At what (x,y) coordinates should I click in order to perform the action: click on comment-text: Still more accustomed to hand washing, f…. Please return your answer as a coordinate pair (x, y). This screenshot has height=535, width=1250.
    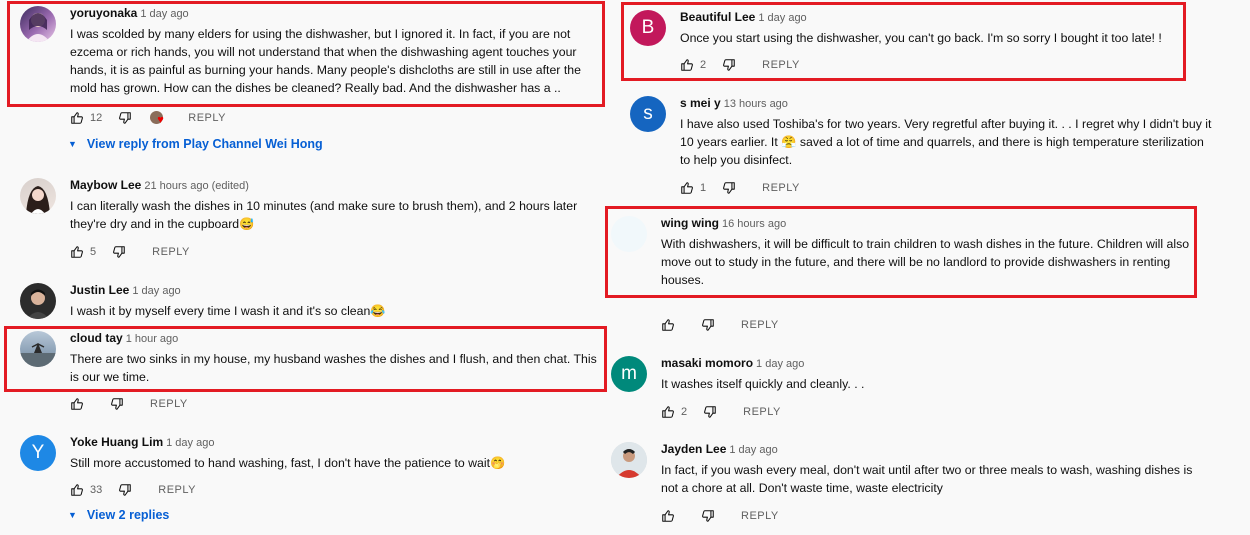
    Looking at the image, I should click on (288, 463).